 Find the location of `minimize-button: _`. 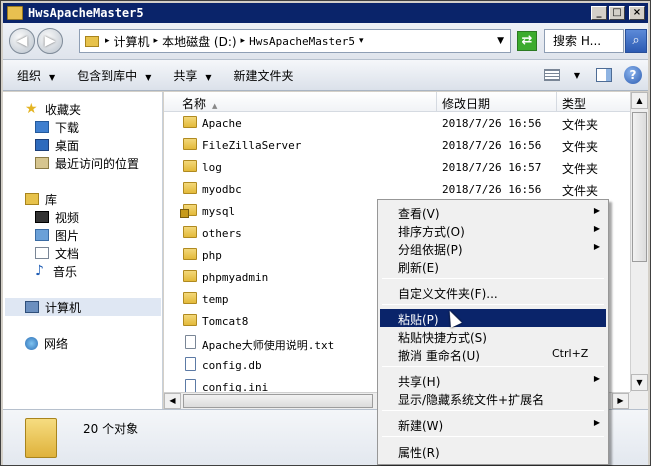

minimize-button: _ is located at coordinates (599, 13).